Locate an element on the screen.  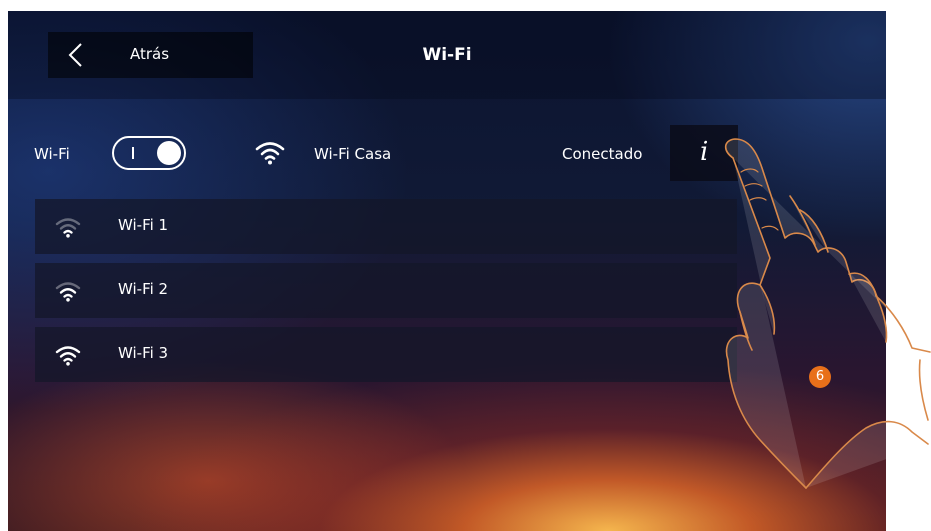
toggle-knob is located at coordinates (169, 153).